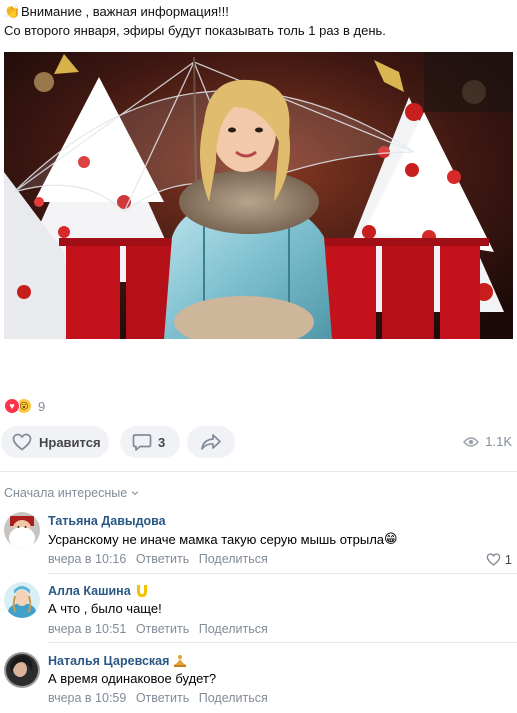  What do you see at coordinates (180, 661) in the screenshot?
I see `meditation-badge-icon` at bounding box center [180, 661].